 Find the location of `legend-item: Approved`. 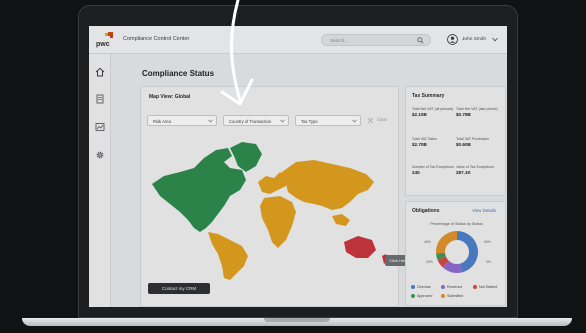

legend-item: Approved is located at coordinates (421, 296).